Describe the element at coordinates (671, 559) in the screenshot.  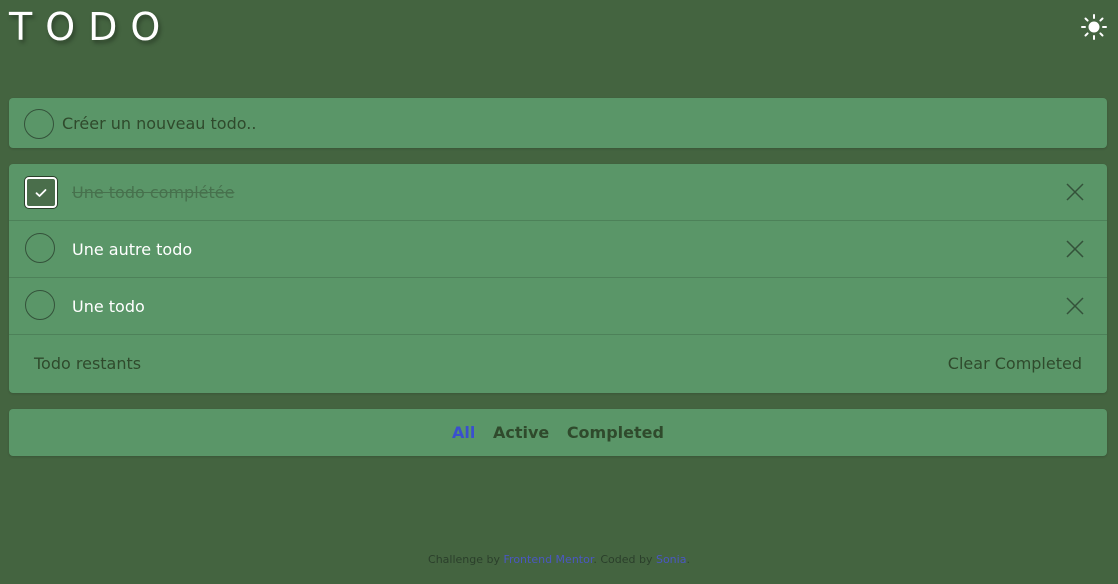
I see `author-link: Sonia` at that location.